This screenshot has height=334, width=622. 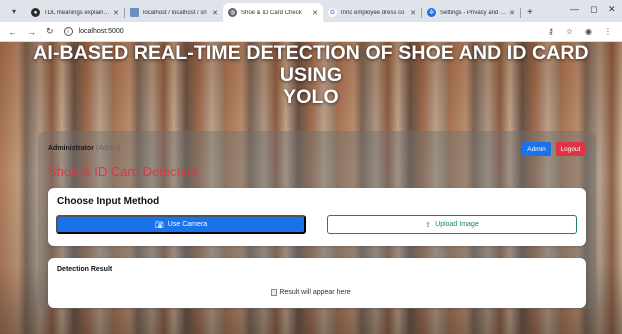 I want to click on browser-tab: ● TDL meanings explained ✕, so click(x=75, y=12).